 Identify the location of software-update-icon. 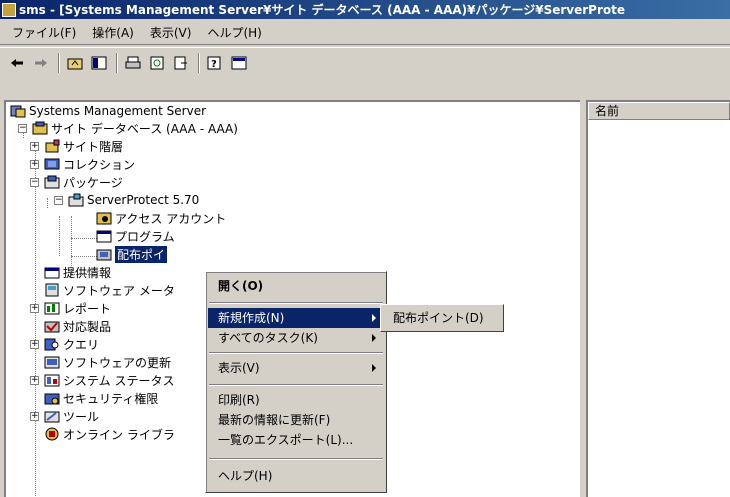
(52, 362).